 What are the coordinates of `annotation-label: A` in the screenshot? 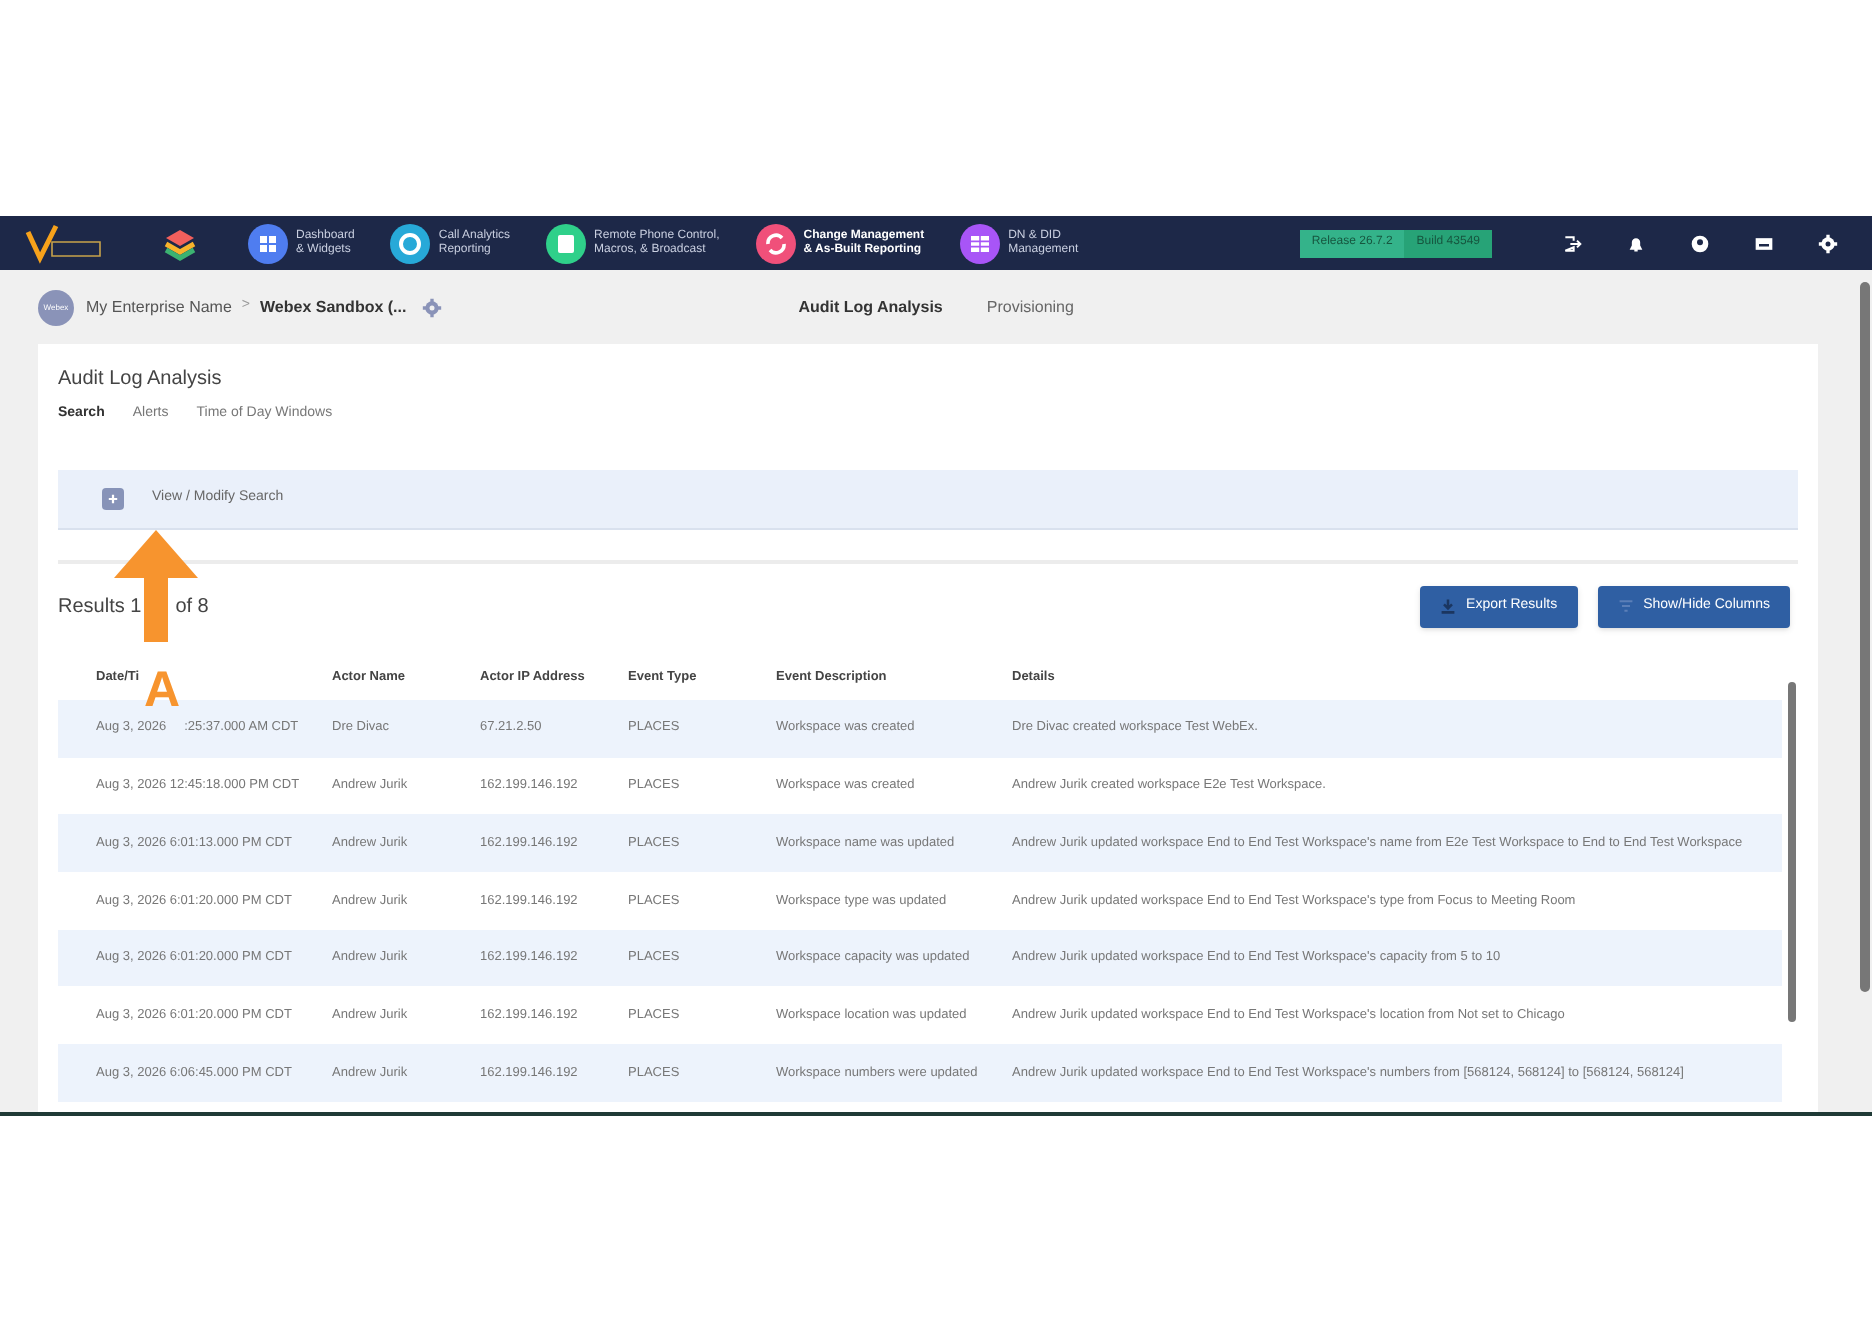 It's located at (162, 690).